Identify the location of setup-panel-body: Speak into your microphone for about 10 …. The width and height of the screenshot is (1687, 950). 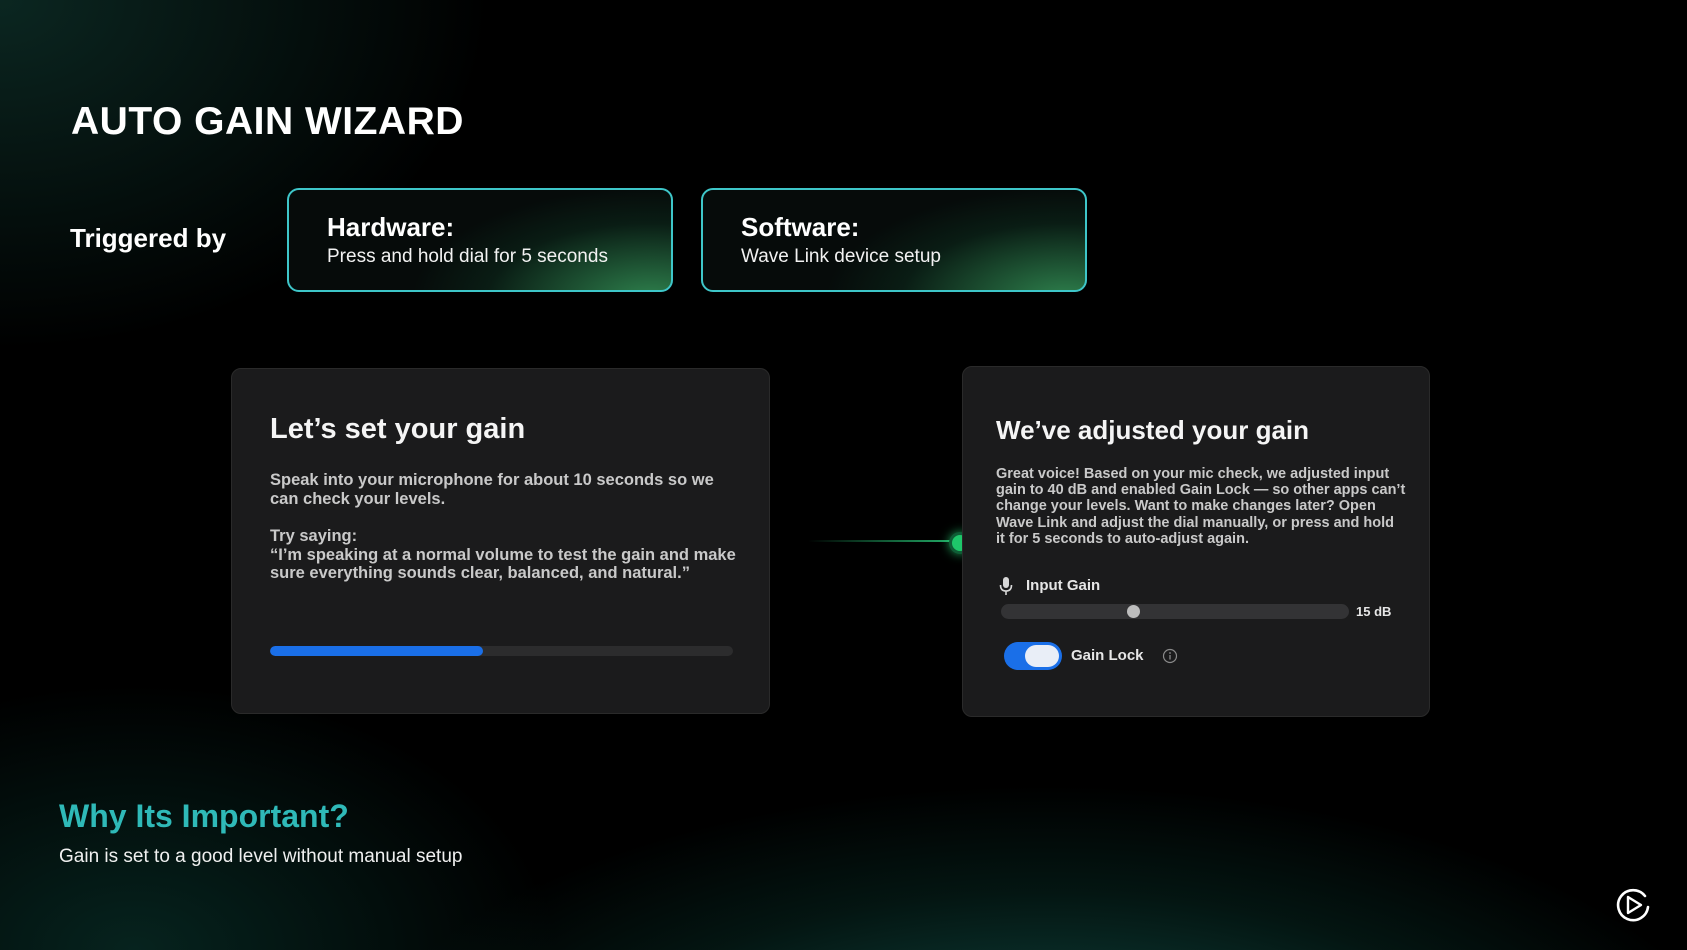
(492, 489).